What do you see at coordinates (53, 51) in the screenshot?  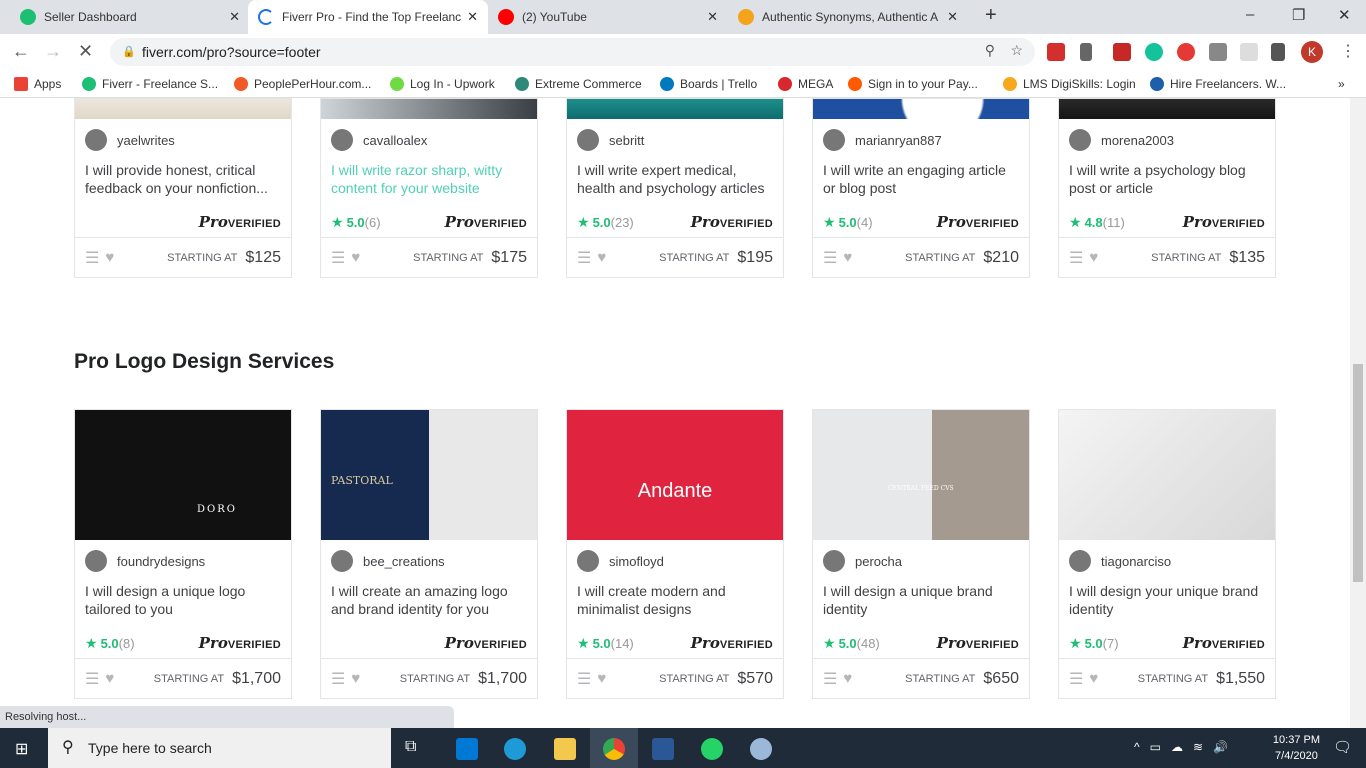 I see `forward-icon: →` at bounding box center [53, 51].